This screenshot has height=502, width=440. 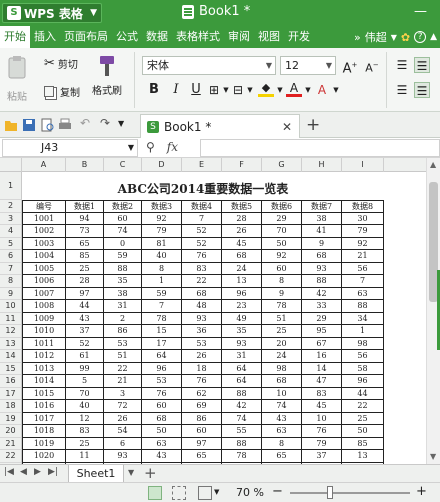 I want to click on collapse-ribbon-icon: ▲, so click(x=433, y=37).